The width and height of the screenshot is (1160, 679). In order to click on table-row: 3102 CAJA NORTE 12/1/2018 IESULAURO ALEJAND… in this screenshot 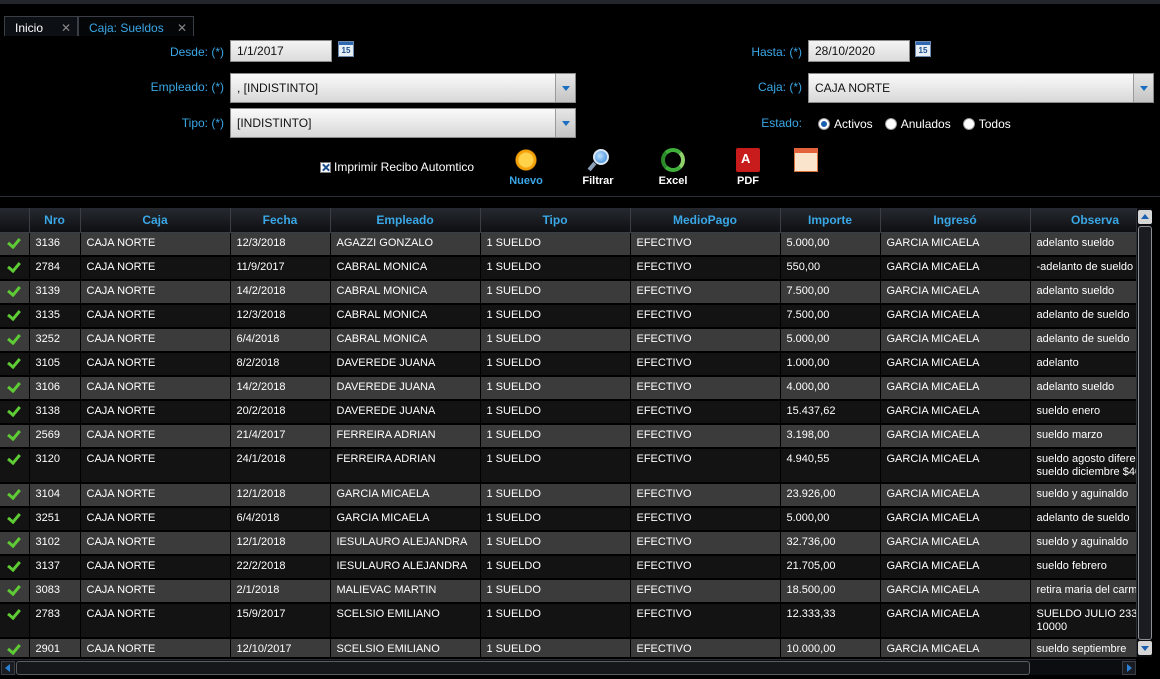, I will do `click(568, 543)`.